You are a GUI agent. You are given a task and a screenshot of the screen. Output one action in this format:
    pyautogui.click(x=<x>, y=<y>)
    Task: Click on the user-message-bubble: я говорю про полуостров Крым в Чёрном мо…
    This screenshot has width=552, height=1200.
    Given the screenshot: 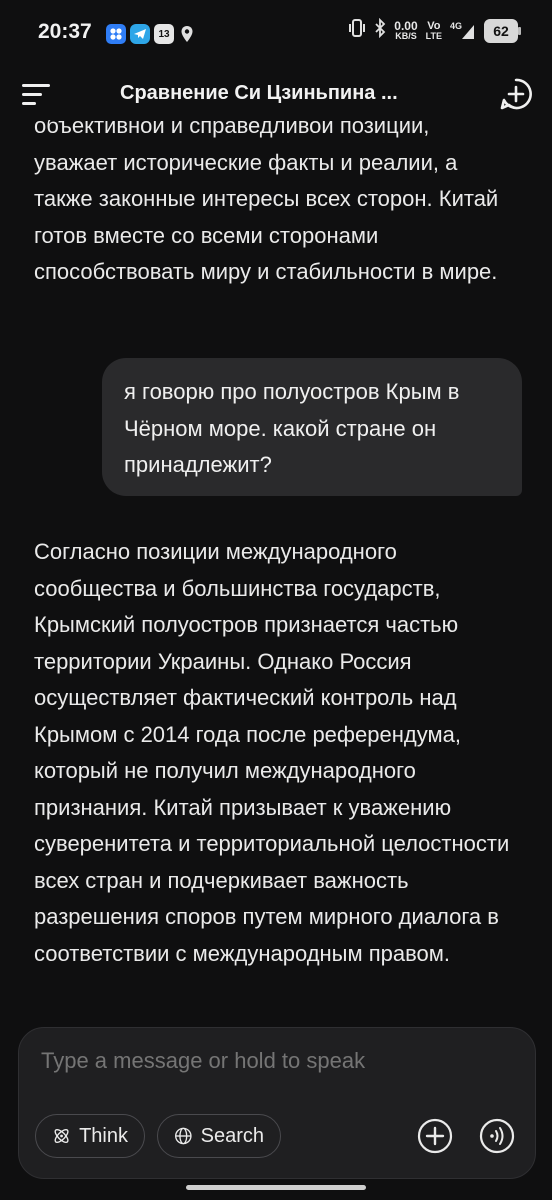 What is the action you would take?
    pyautogui.click(x=312, y=427)
    